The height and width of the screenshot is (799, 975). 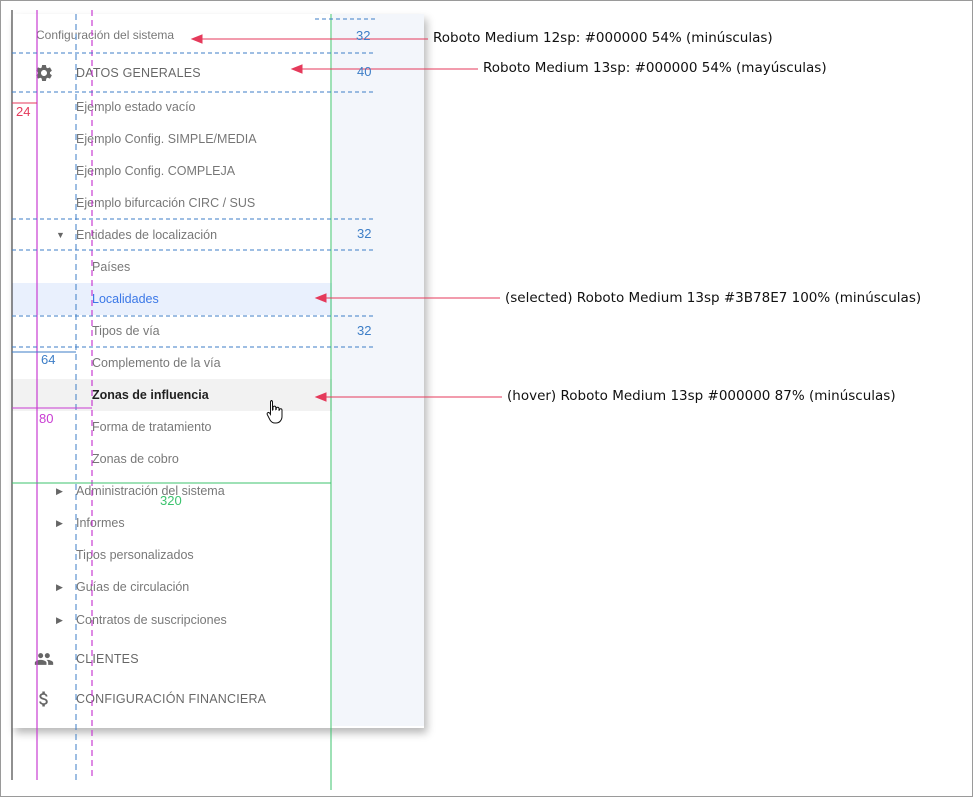 I want to click on nav-group-label: Informes, so click(x=100, y=523).